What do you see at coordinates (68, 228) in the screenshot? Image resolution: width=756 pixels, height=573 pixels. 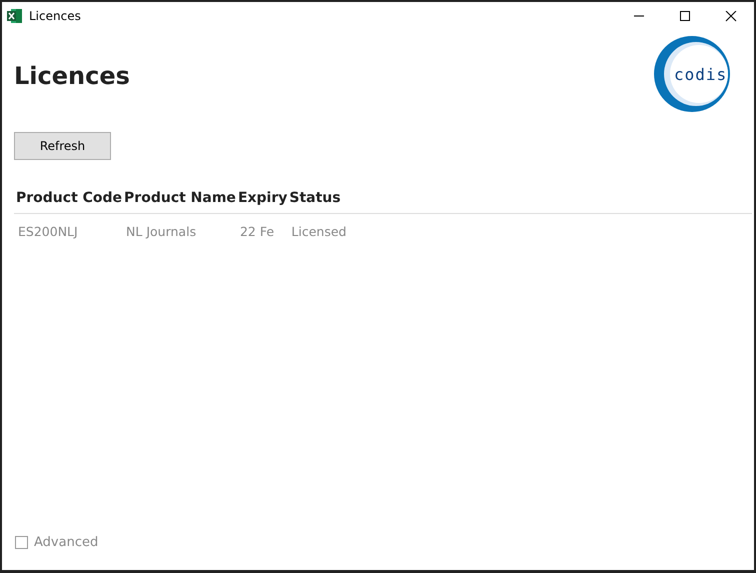 I see `table-cell: ES200NLJ` at bounding box center [68, 228].